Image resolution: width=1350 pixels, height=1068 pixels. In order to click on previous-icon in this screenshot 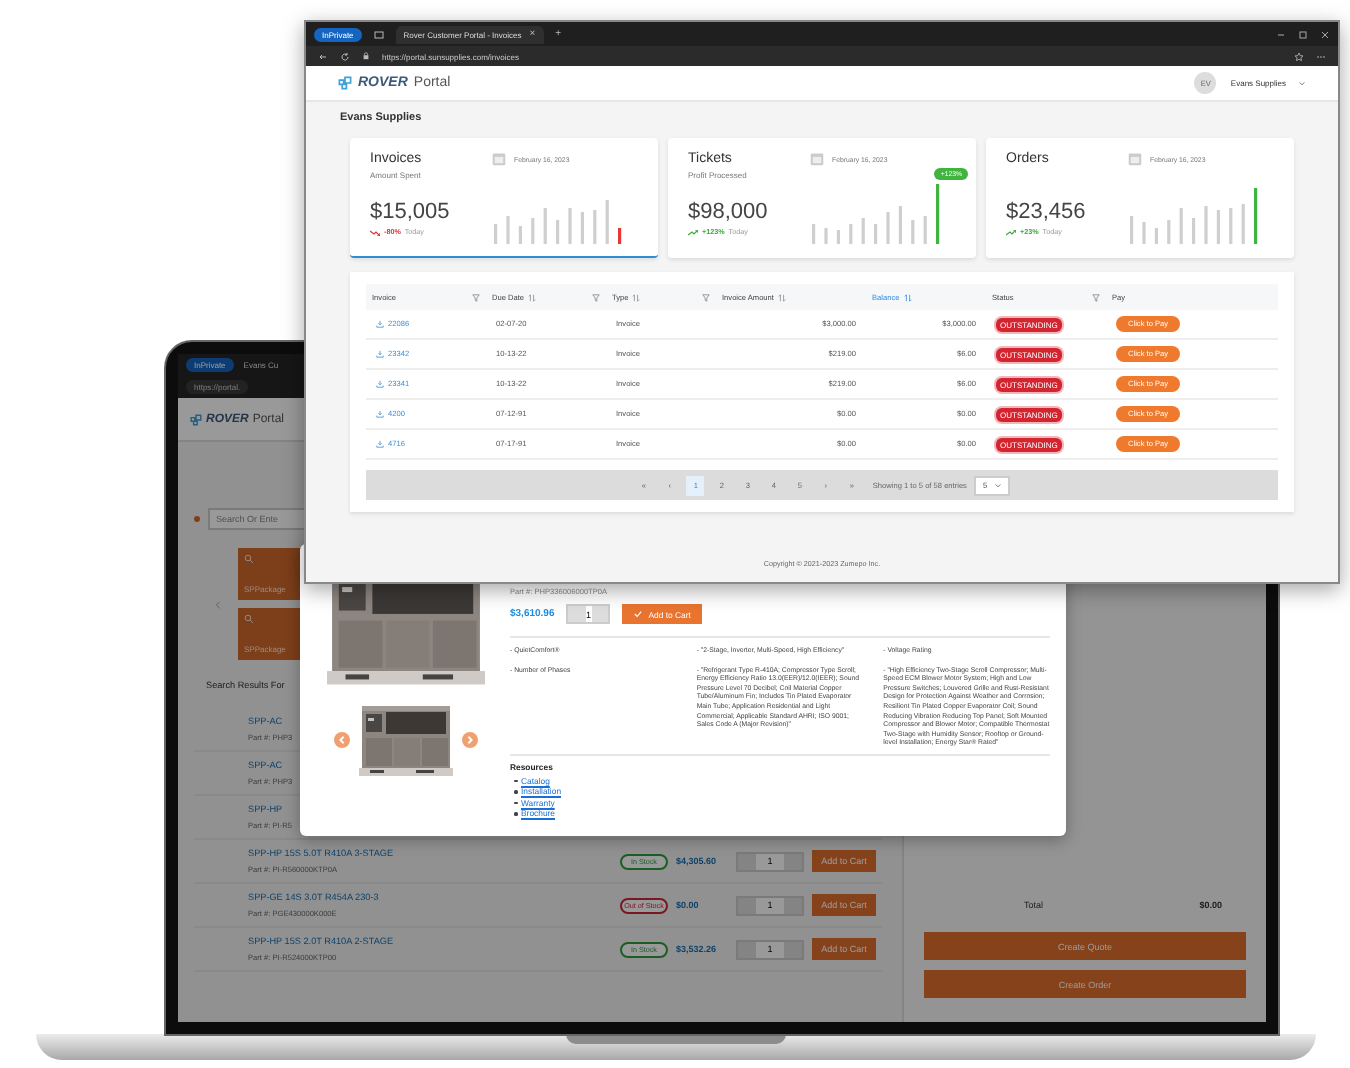, I will do `click(341, 740)`.